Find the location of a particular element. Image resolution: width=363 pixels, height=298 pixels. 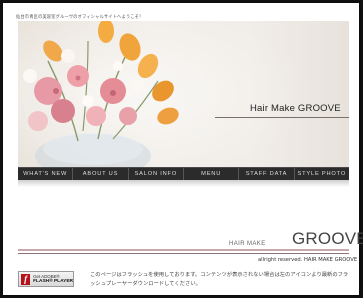

get-flash-player-button: f Get ADOBE® FLASH® PLAYER is located at coordinates (46, 279).